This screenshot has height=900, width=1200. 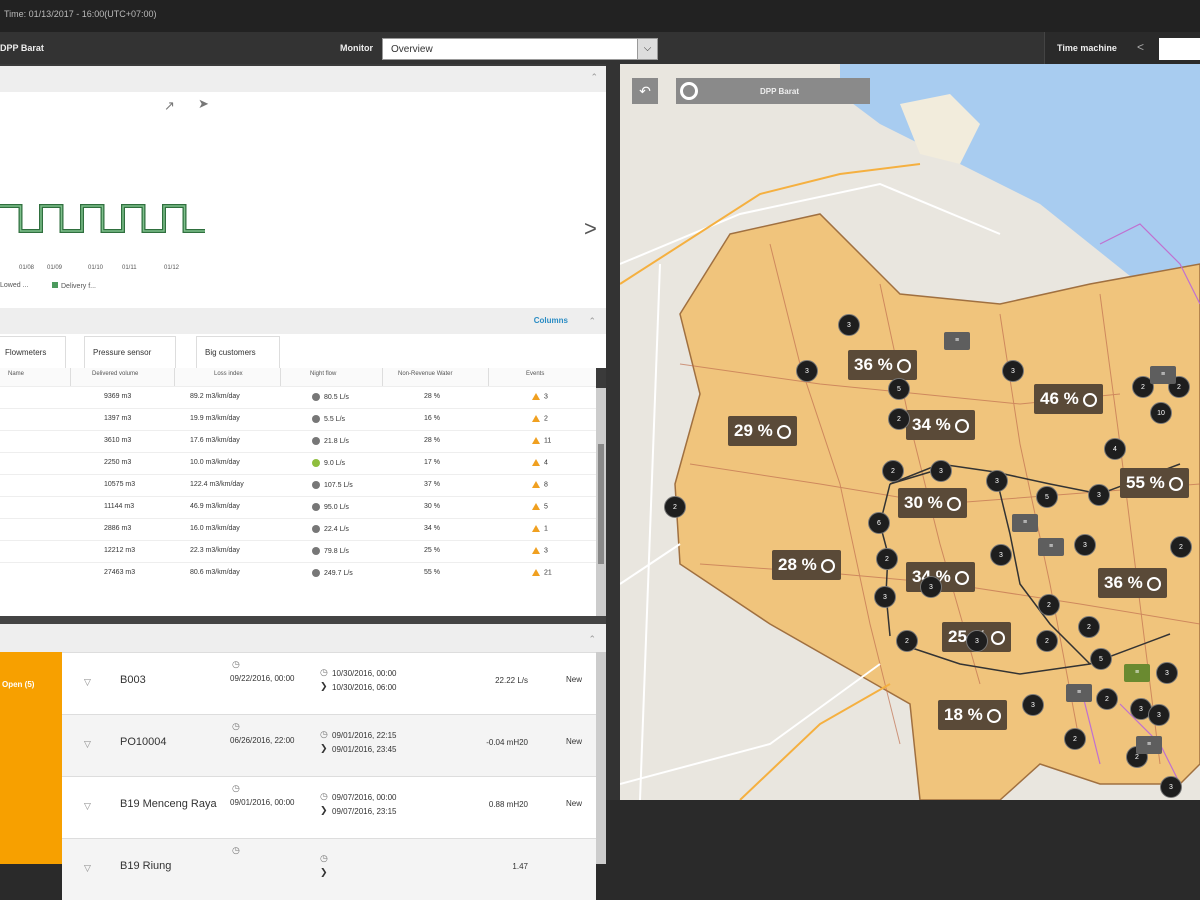 What do you see at coordinates (329, 869) in the screenshot?
I see `alert-row: ▽ B19 Riung ◷ ◷ ❯ 1.47` at bounding box center [329, 869].